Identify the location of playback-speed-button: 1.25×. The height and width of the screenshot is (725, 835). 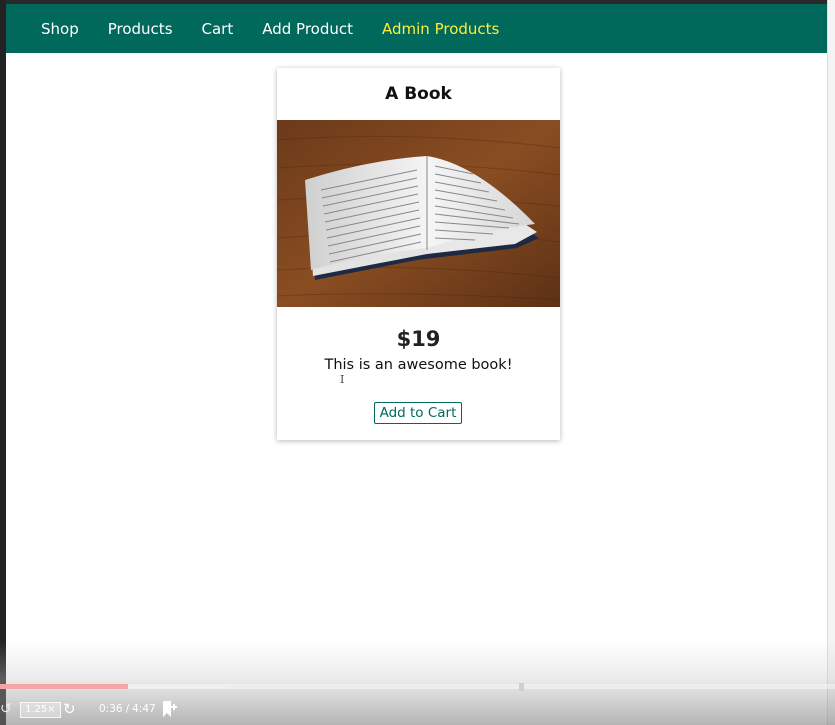
(40, 710).